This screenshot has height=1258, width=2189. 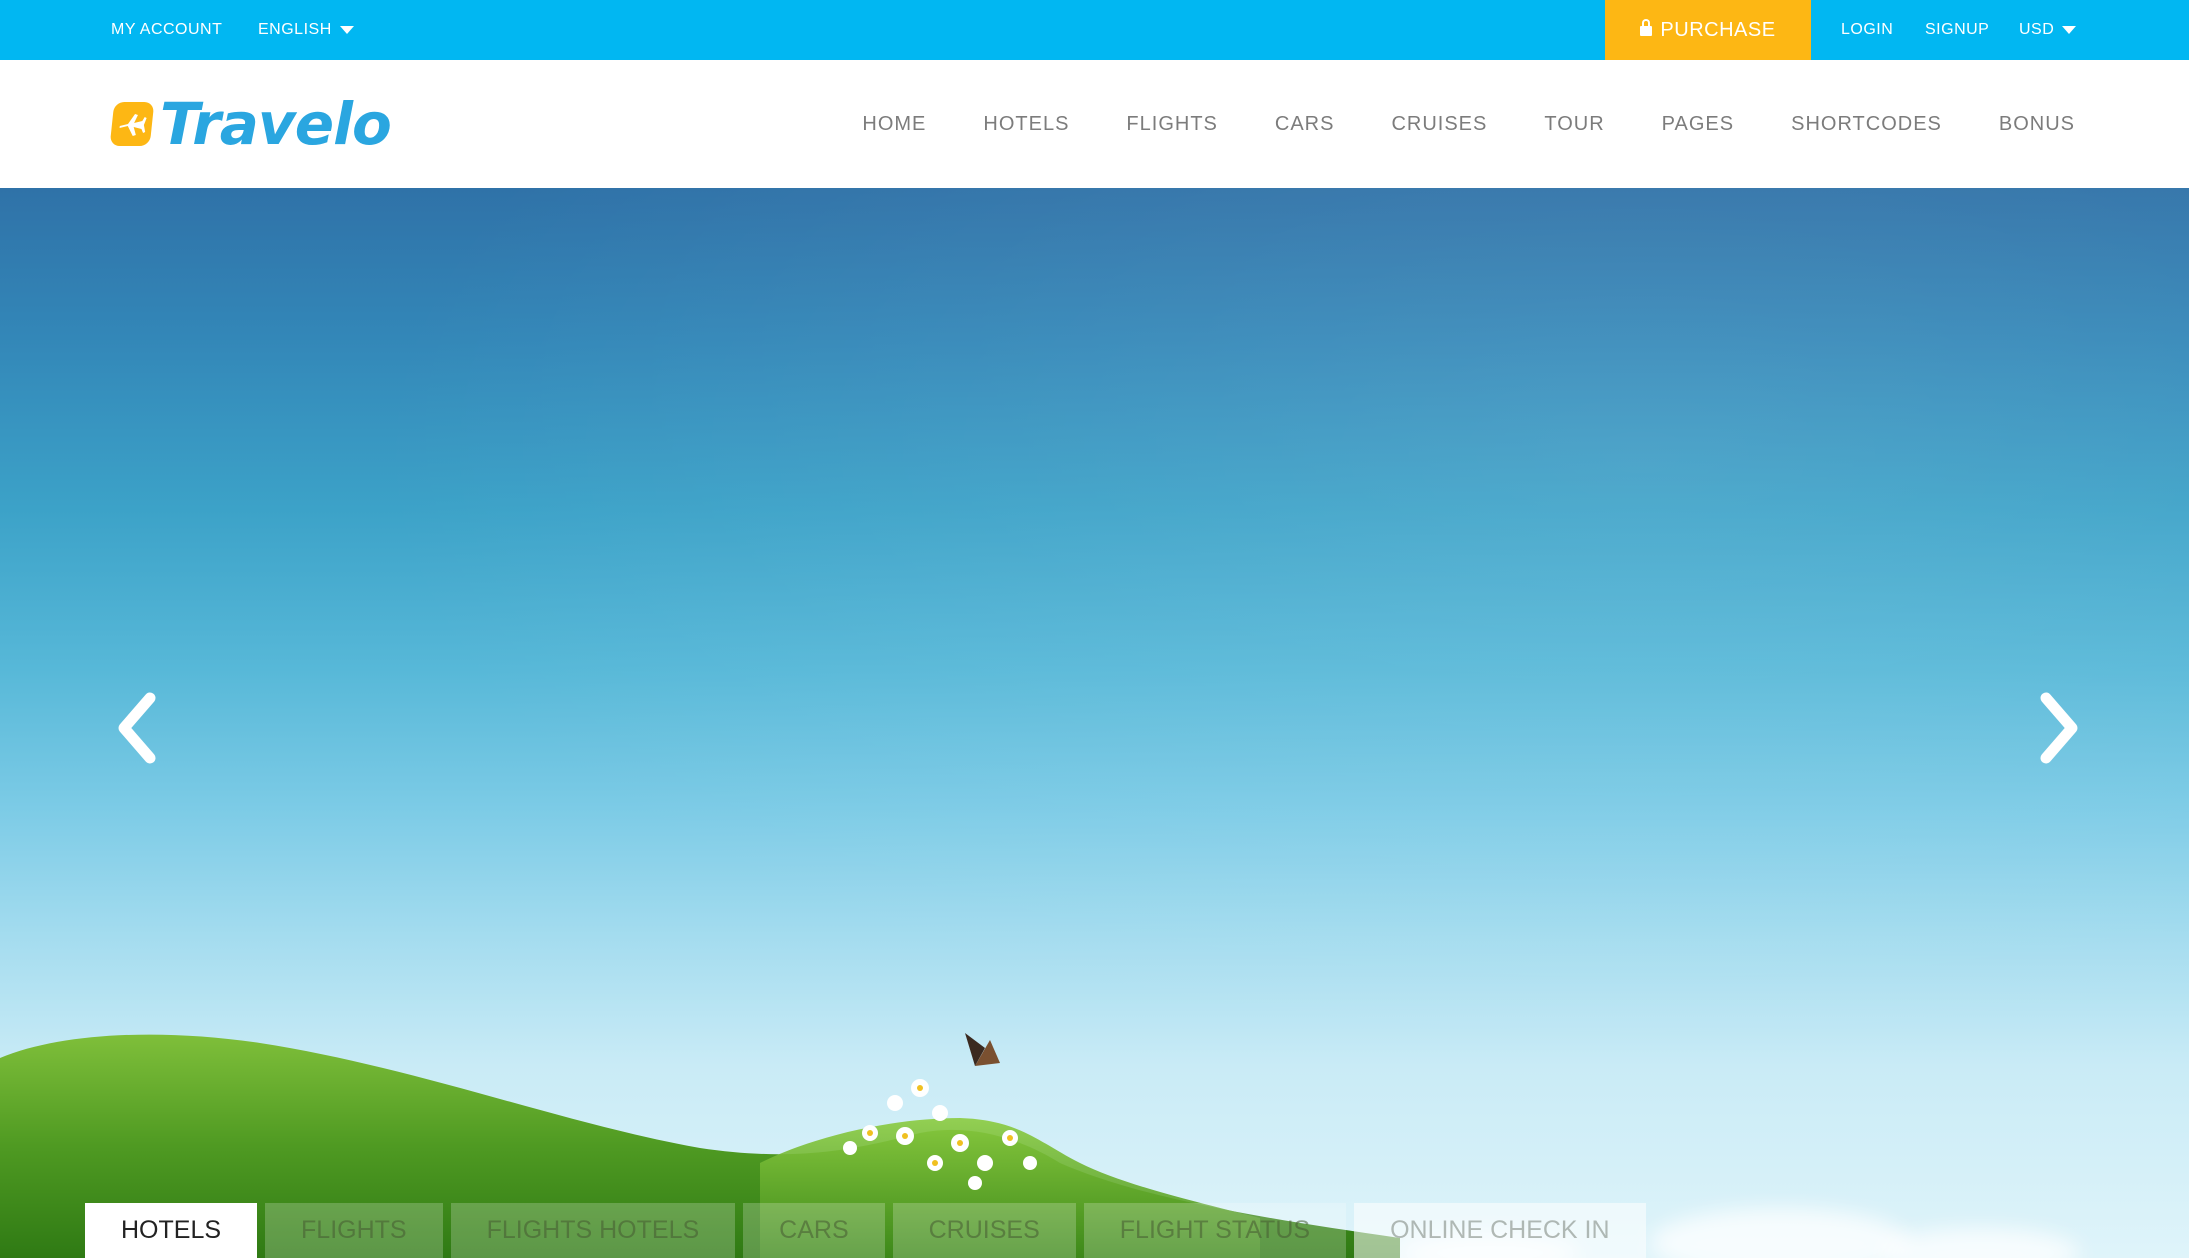 I want to click on login-link: LOGIN, so click(x=1867, y=30).